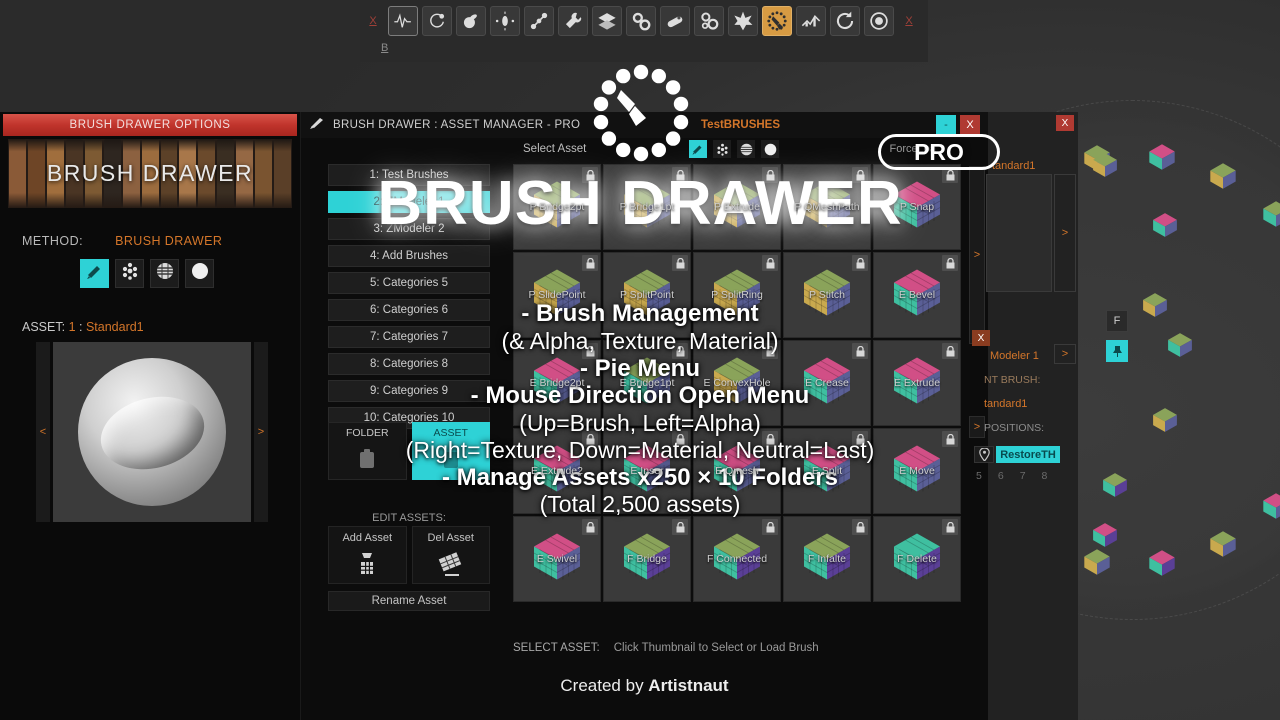  I want to click on add-asset-button: Add Asset, so click(367, 555).